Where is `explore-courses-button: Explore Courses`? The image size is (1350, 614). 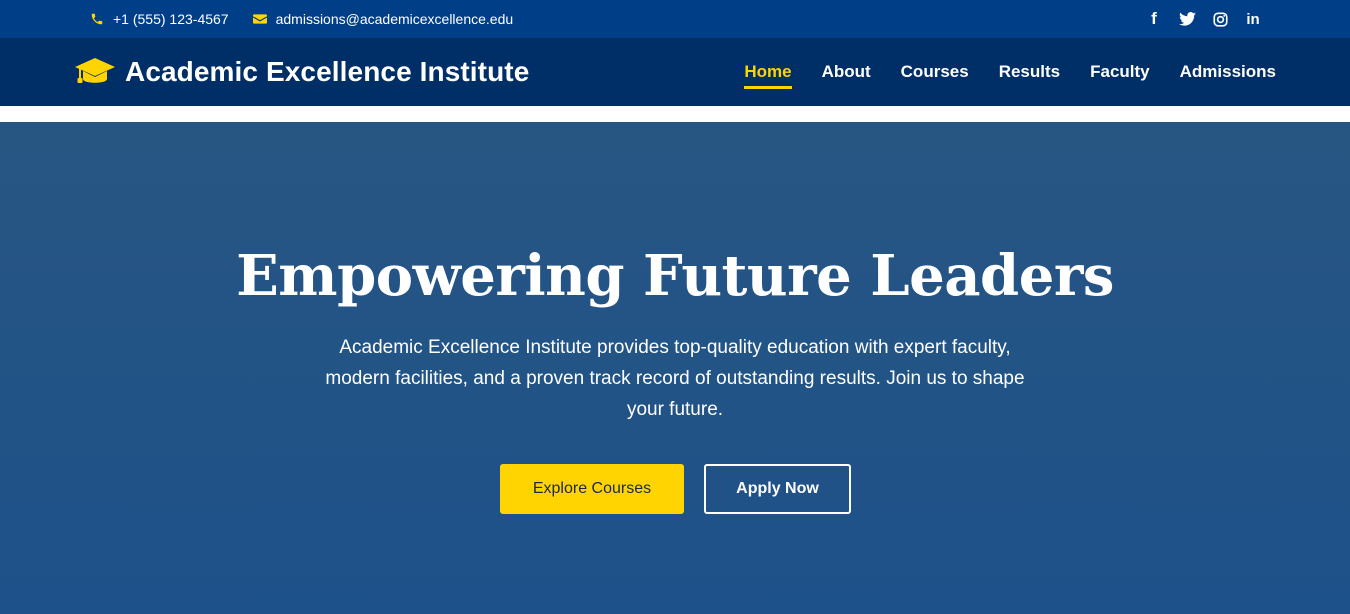 explore-courses-button: Explore Courses is located at coordinates (592, 489).